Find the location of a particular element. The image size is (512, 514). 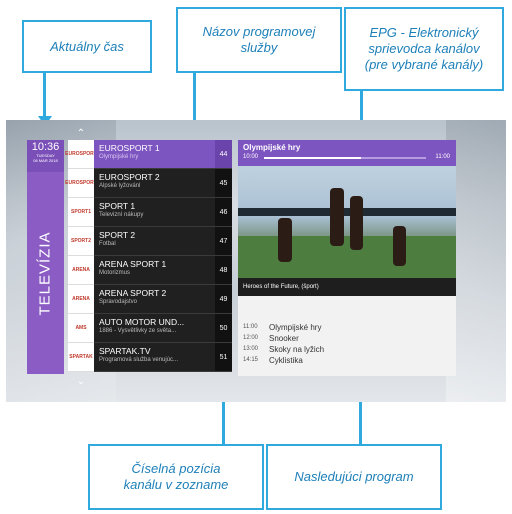

channel-number: 46 is located at coordinates (223, 212).